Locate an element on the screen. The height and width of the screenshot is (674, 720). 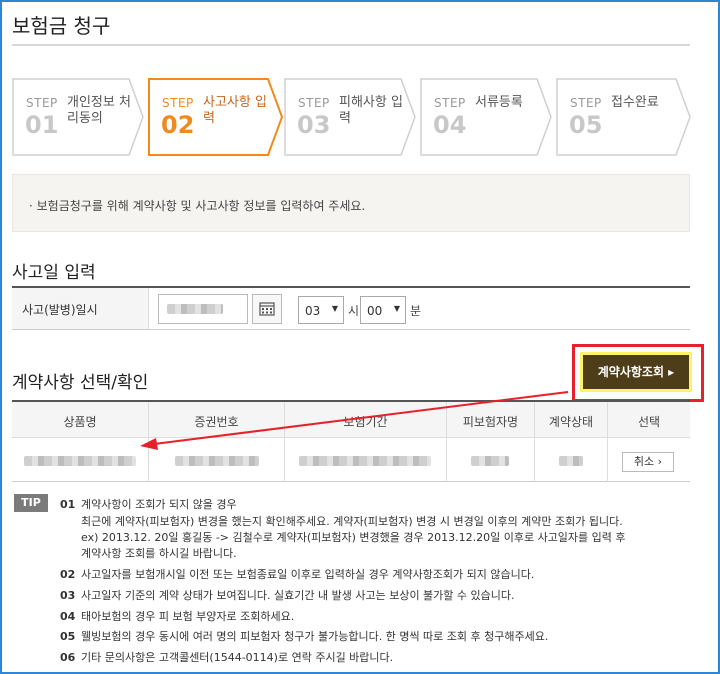
masked-period is located at coordinates (365, 461).